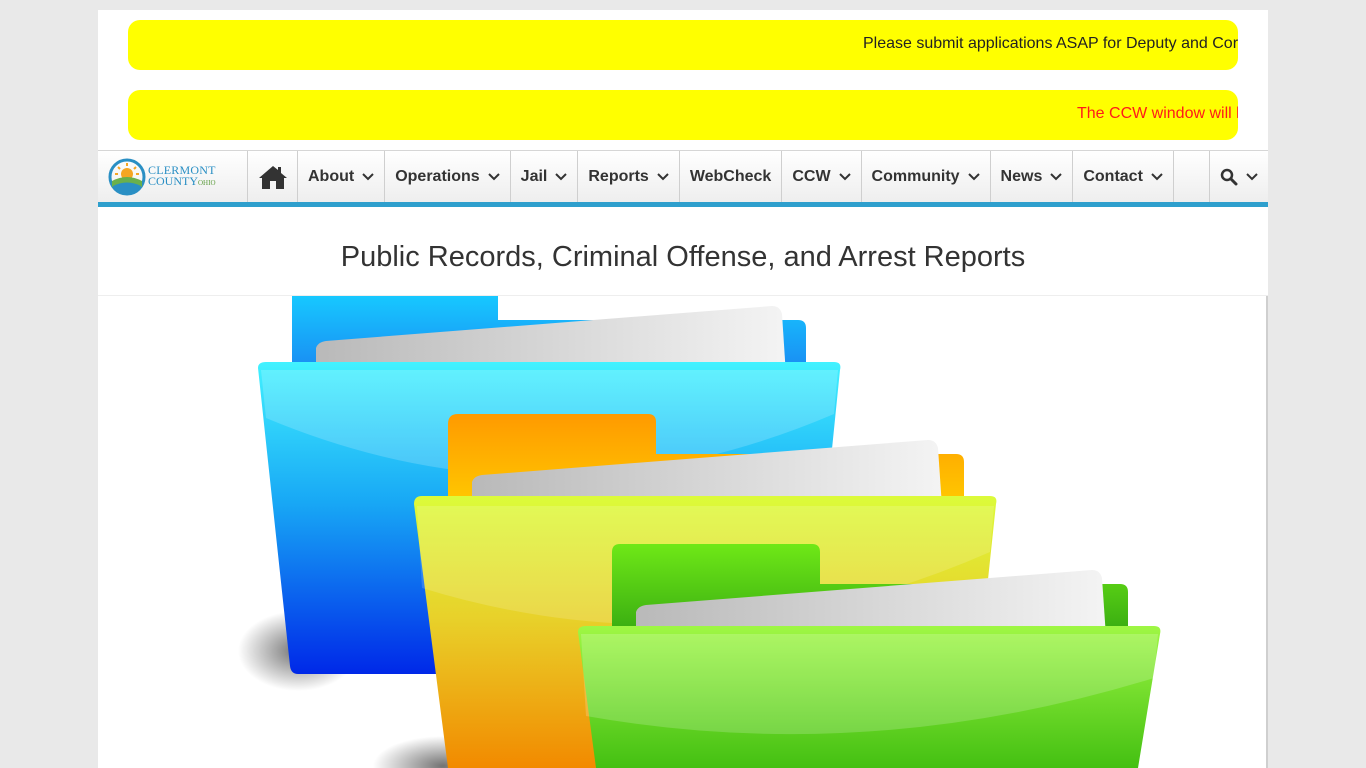 Image resolution: width=1366 pixels, height=768 pixels. What do you see at coordinates (1157, 113) in the screenshot?
I see `alert-ticker-text: The CCW window will l` at bounding box center [1157, 113].